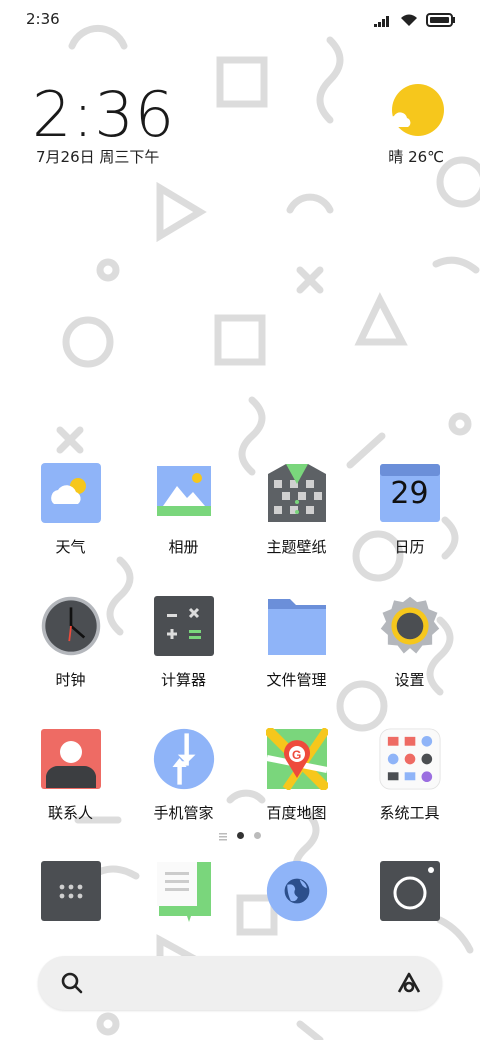  Describe the element at coordinates (240, 983) in the screenshot. I see `search-bar` at that location.